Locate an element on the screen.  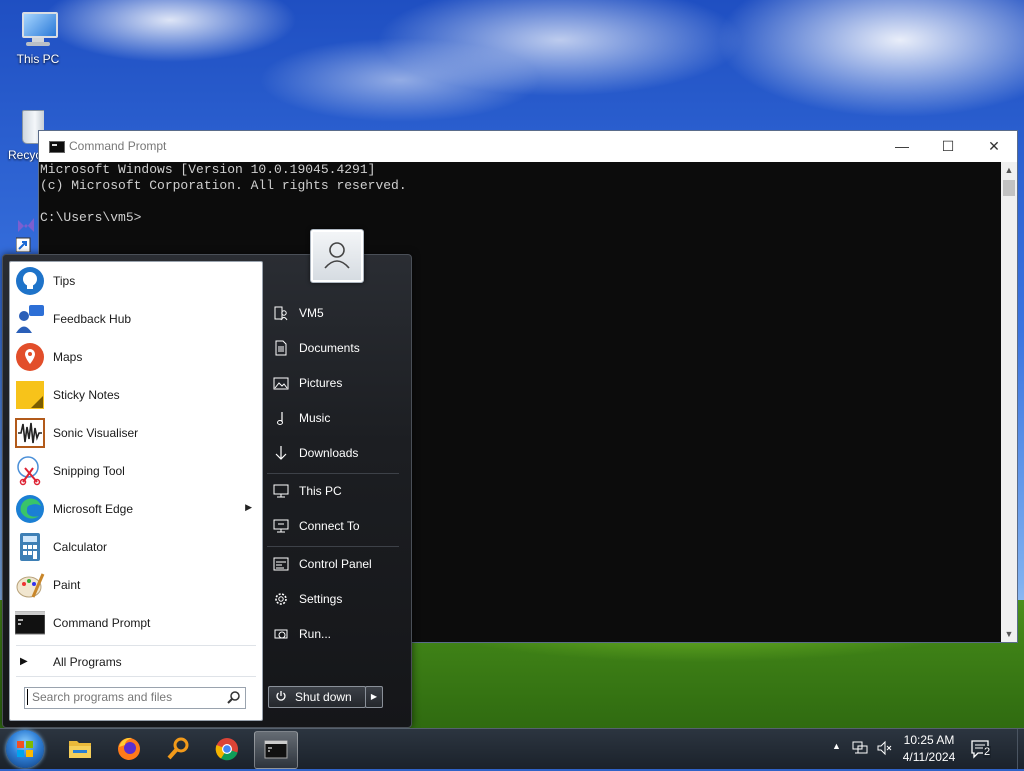
program-item-paint: Paint is located at coordinates (136, 585).